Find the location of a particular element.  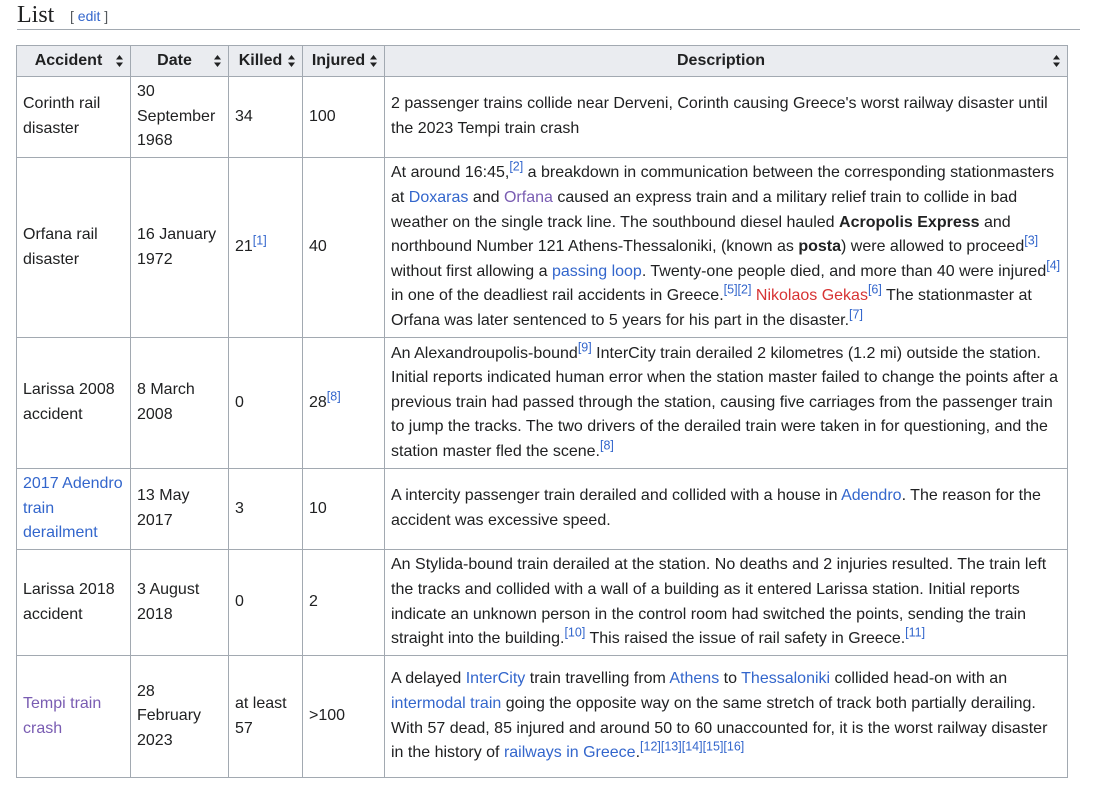

cell-injured: 2 is located at coordinates (343, 602).